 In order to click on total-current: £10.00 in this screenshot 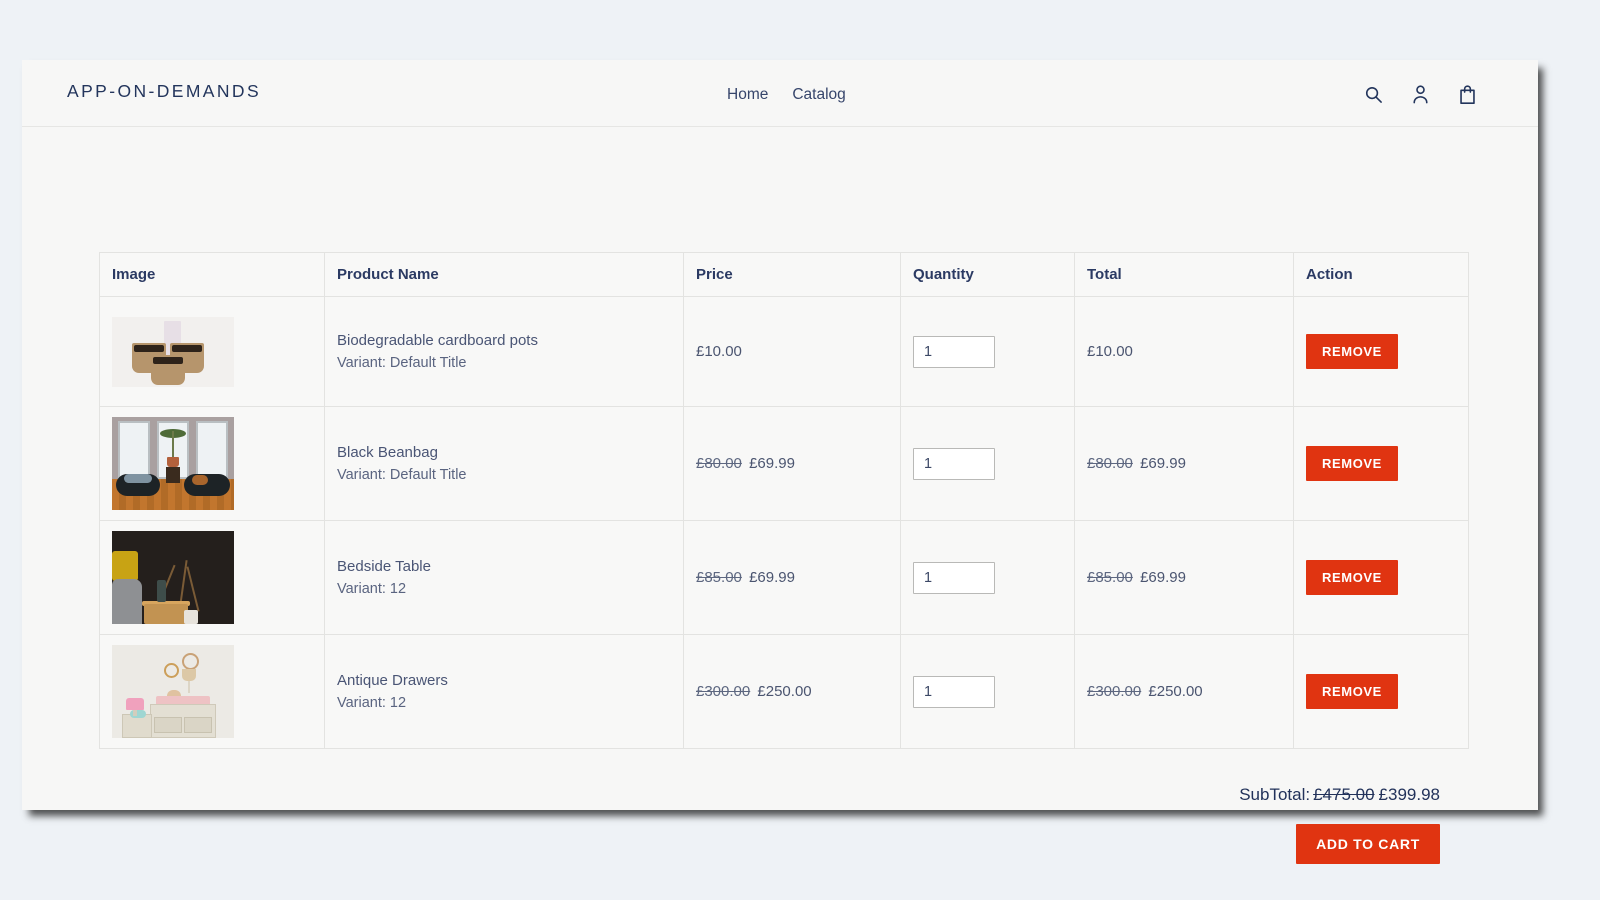, I will do `click(1110, 351)`.